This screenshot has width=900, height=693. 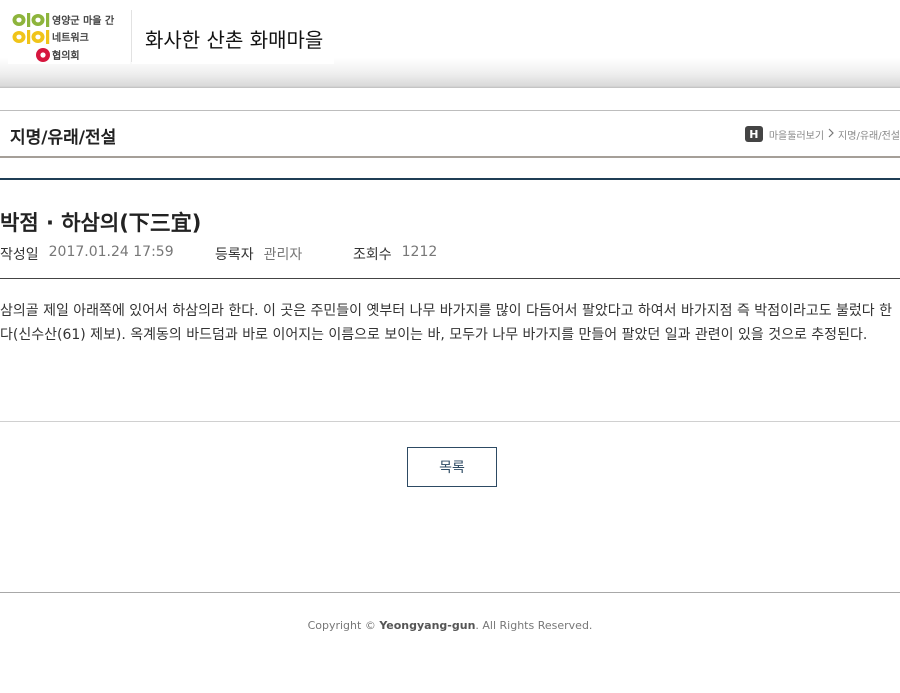 I want to click on meta-author-value: 관리자, so click(x=283, y=255).